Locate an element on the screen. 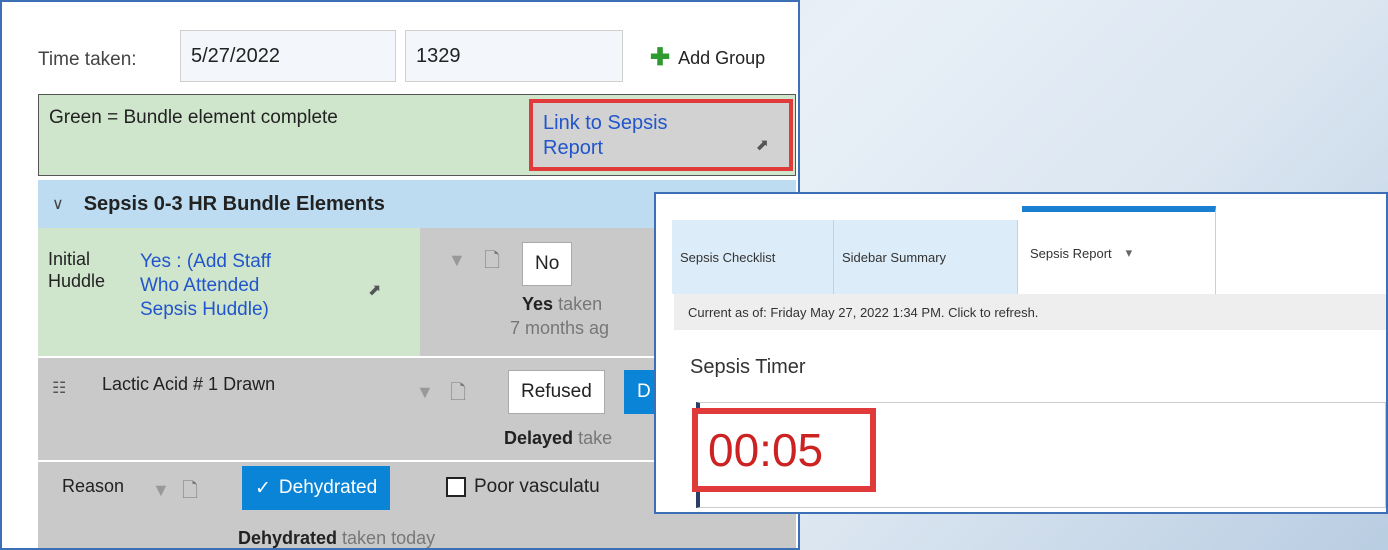 The width and height of the screenshot is (1388, 550). reason-status: Dehydrated taken today is located at coordinates (337, 538).